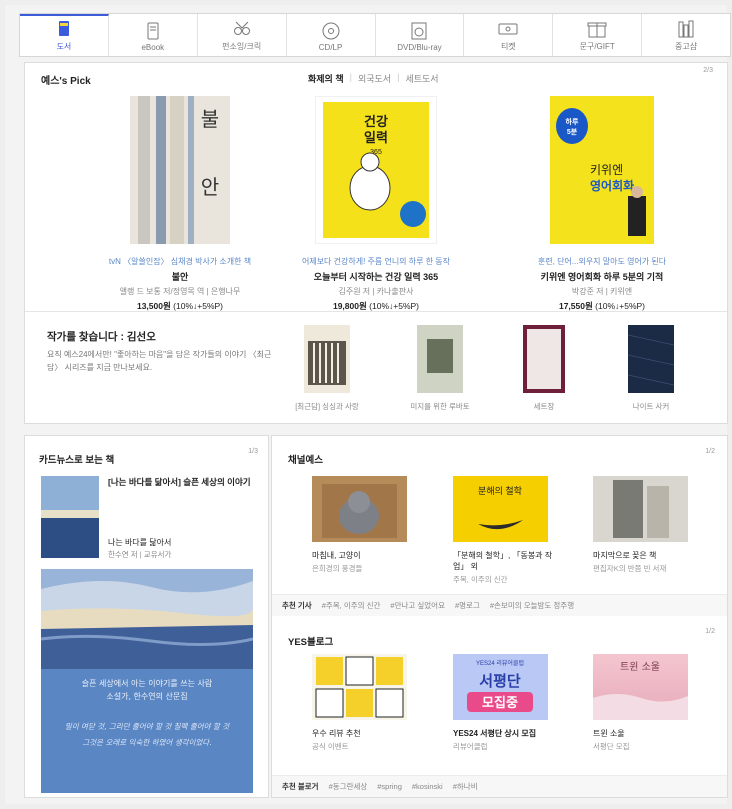  I want to click on book-cover: 불 안, so click(180, 170).